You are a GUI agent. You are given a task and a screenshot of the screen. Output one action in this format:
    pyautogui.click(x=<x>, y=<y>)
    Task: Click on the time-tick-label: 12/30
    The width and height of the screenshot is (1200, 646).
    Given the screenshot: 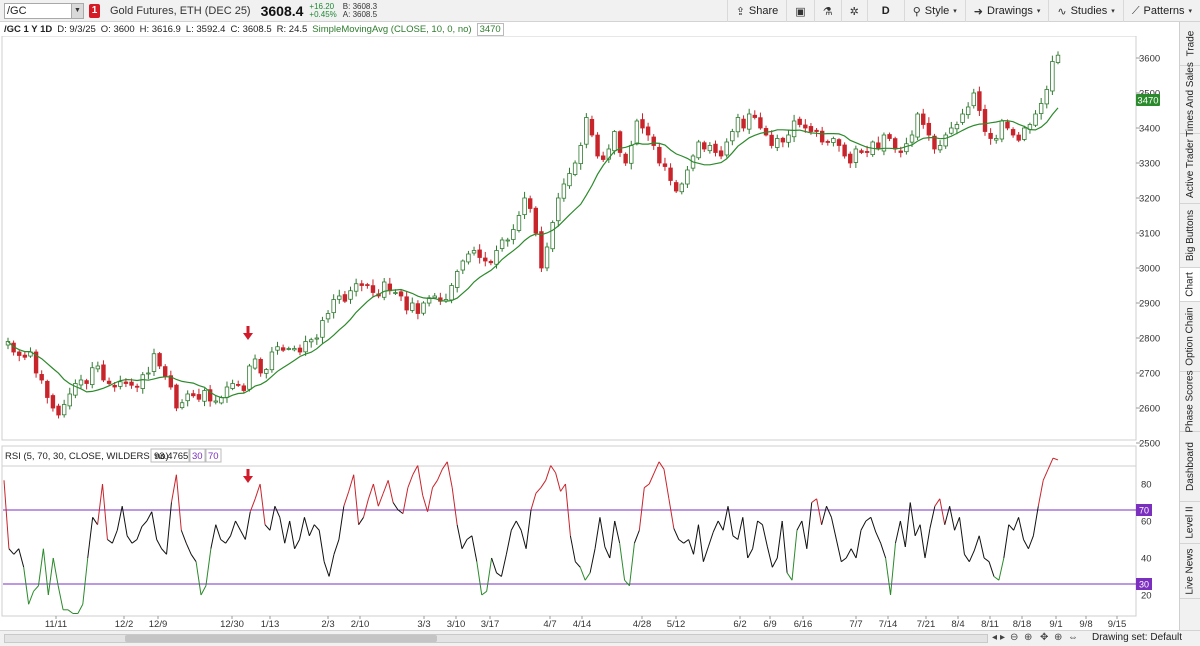 What is the action you would take?
    pyautogui.click(x=232, y=624)
    